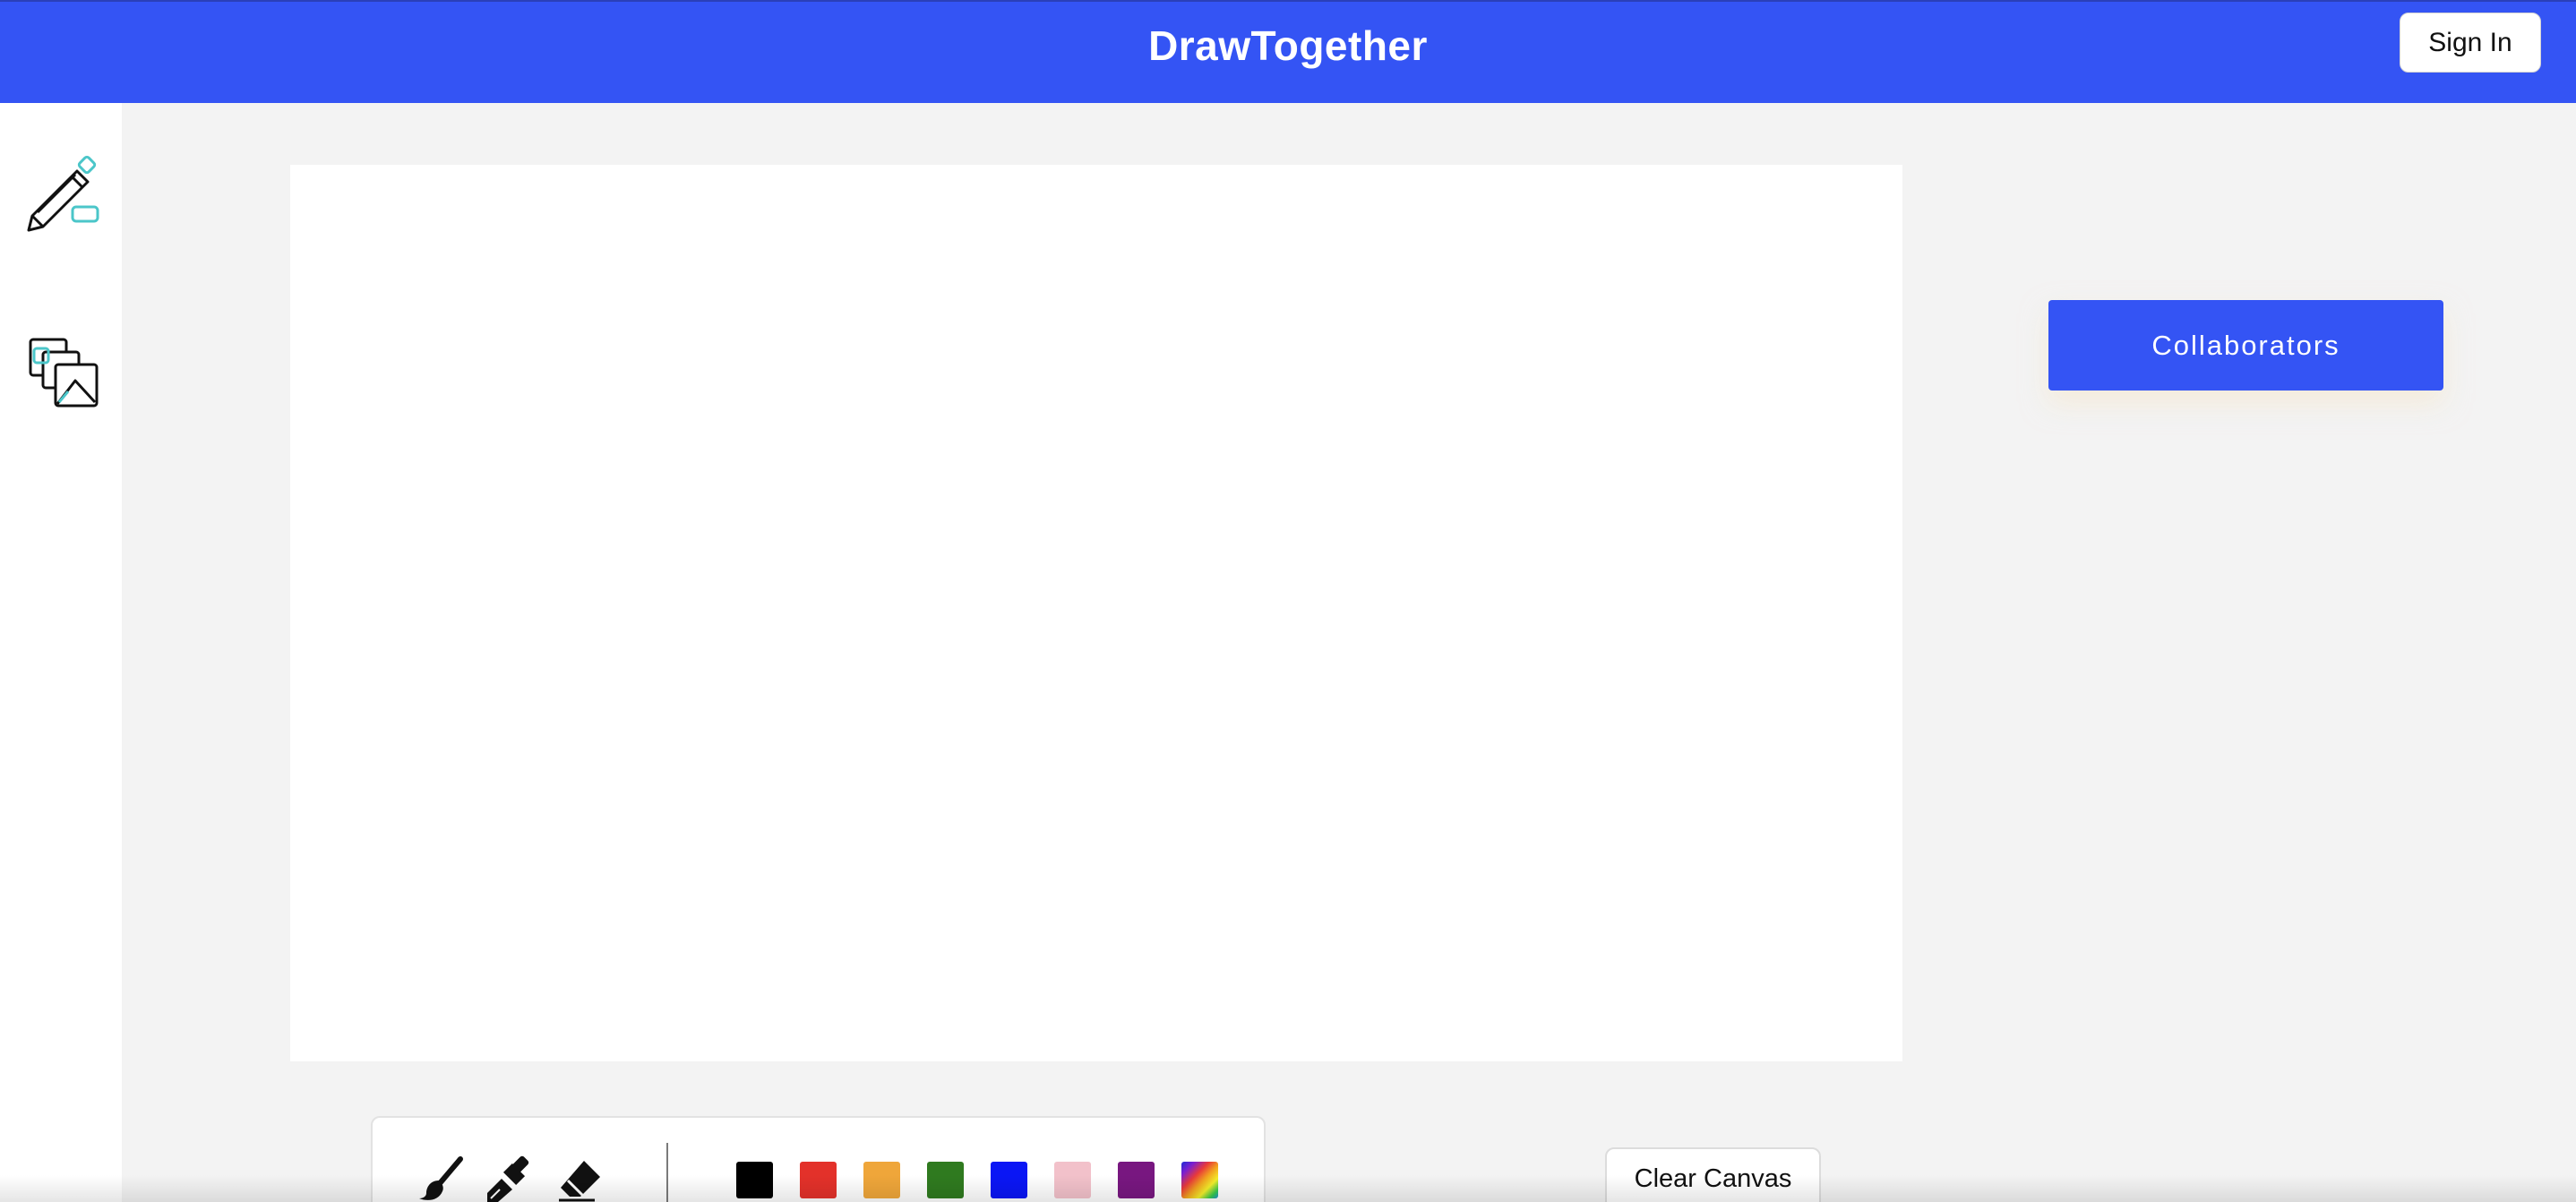 The width and height of the screenshot is (2576, 1202). What do you see at coordinates (441, 1178) in the screenshot?
I see `paintbrush-icon` at bounding box center [441, 1178].